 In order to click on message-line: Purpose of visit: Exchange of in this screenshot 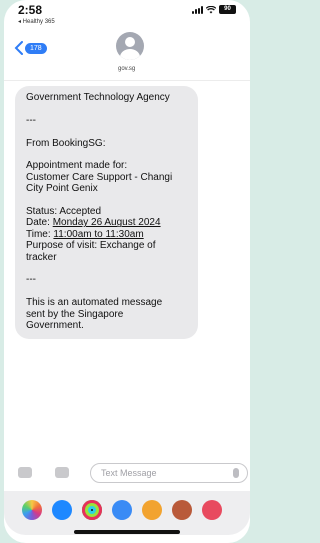, I will do `click(91, 246)`.